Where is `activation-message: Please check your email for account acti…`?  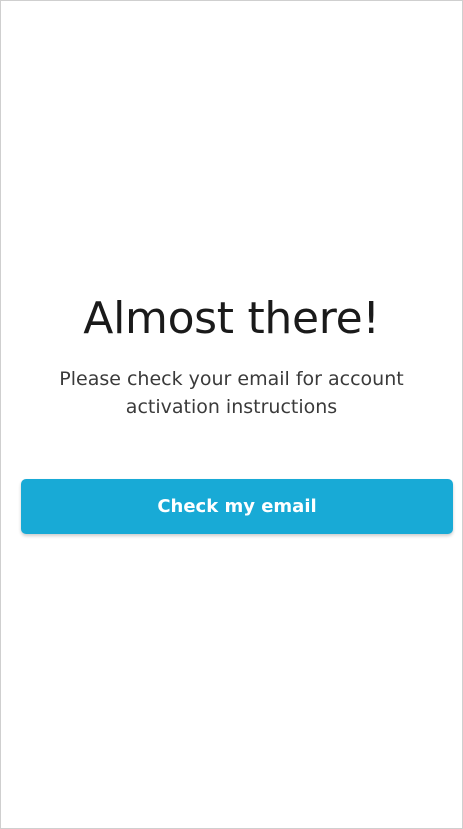 activation-message: Please check your email for account acti… is located at coordinates (231, 393).